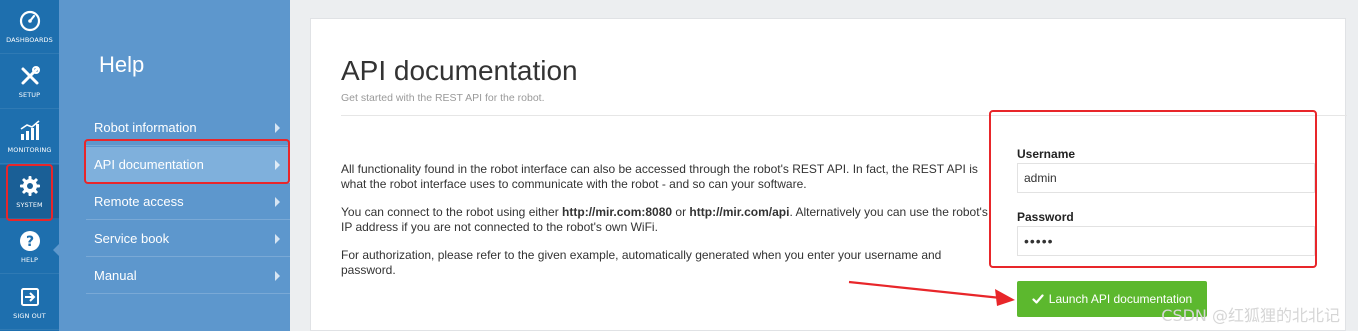  What do you see at coordinates (617, 212) in the screenshot?
I see `url-port-8080: http://mir.com:8080` at bounding box center [617, 212].